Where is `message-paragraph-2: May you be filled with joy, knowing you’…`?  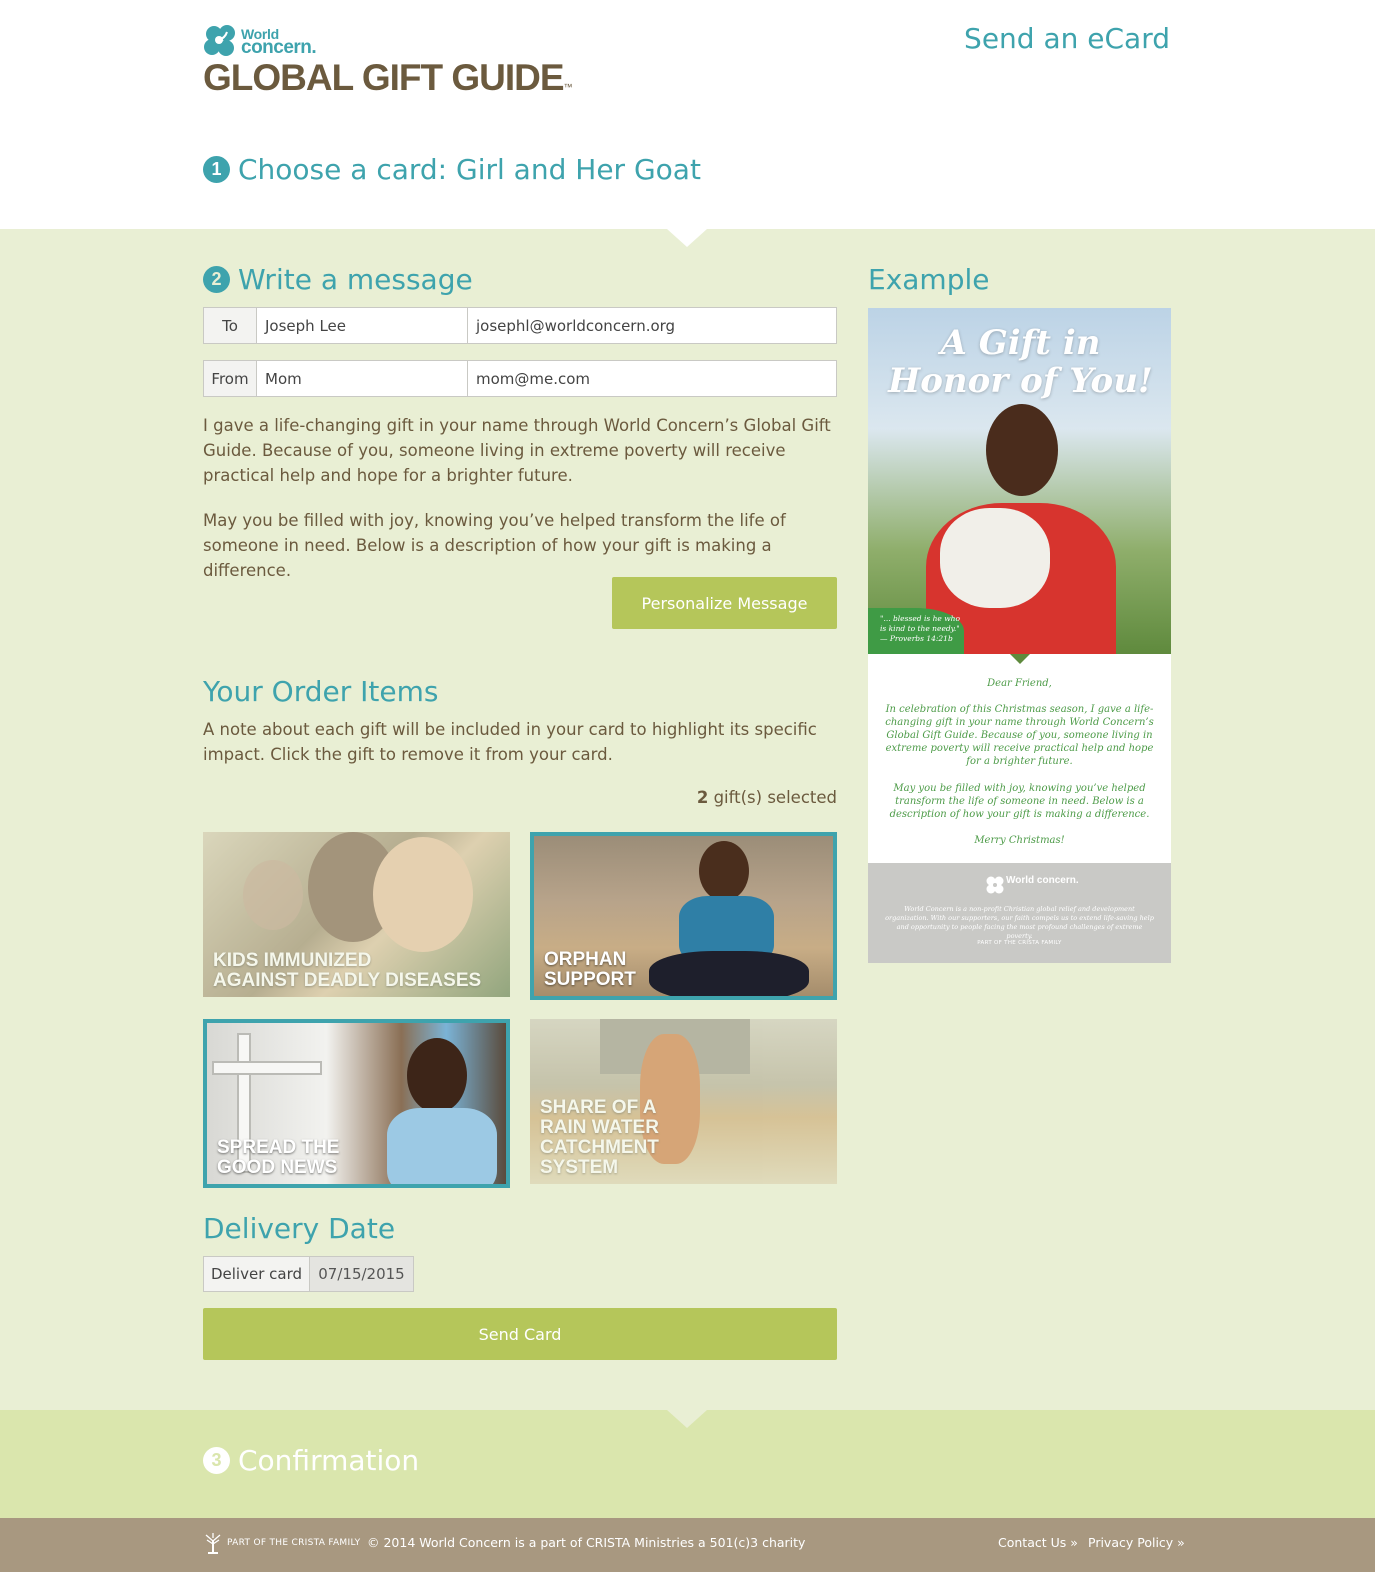
message-paragraph-2: May you be filled with joy, knowing you’… is located at coordinates (494, 545).